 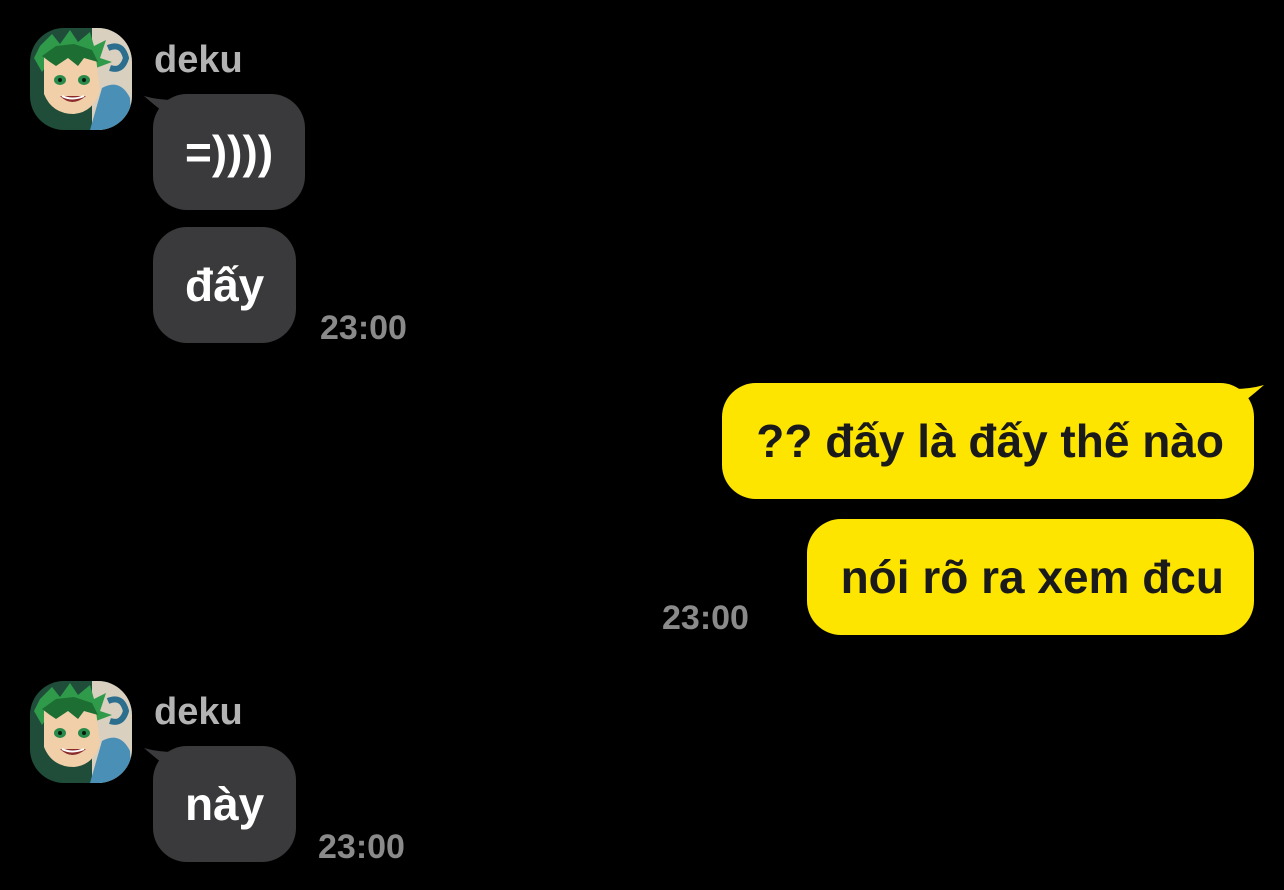 I want to click on message-text: ?? đấy là đấy thế nào, so click(x=990, y=441).